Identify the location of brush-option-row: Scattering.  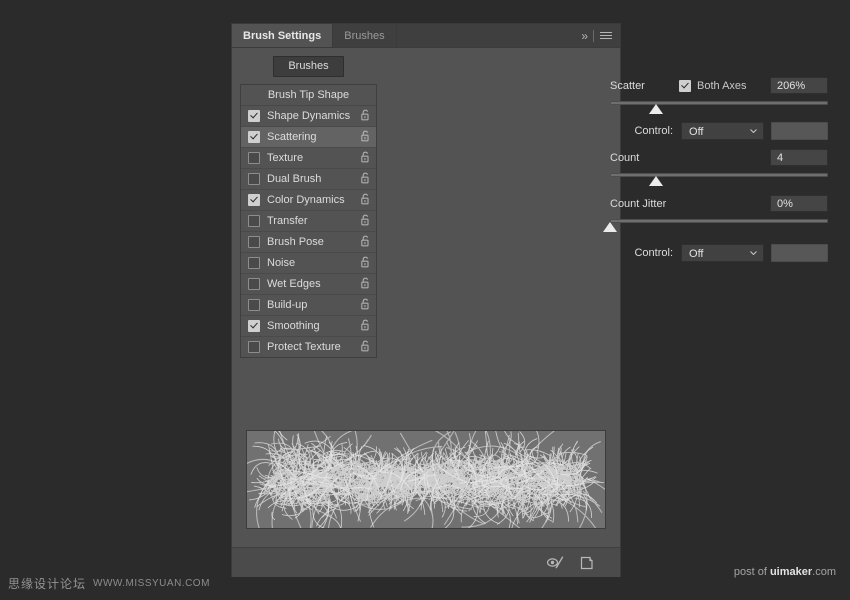
(308, 137).